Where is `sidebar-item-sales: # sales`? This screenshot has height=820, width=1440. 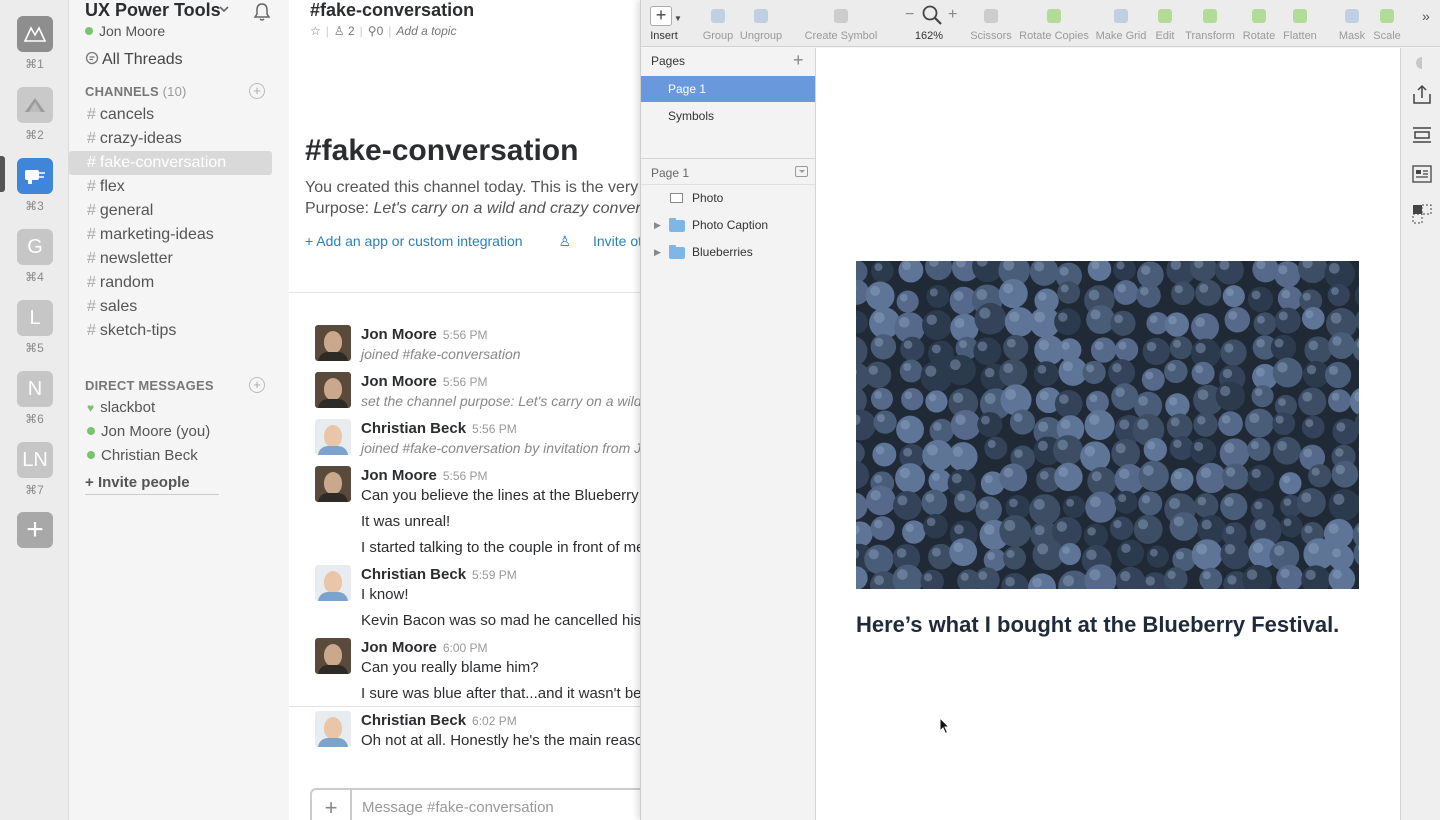
sidebar-item-sales: # sales is located at coordinates (179, 307).